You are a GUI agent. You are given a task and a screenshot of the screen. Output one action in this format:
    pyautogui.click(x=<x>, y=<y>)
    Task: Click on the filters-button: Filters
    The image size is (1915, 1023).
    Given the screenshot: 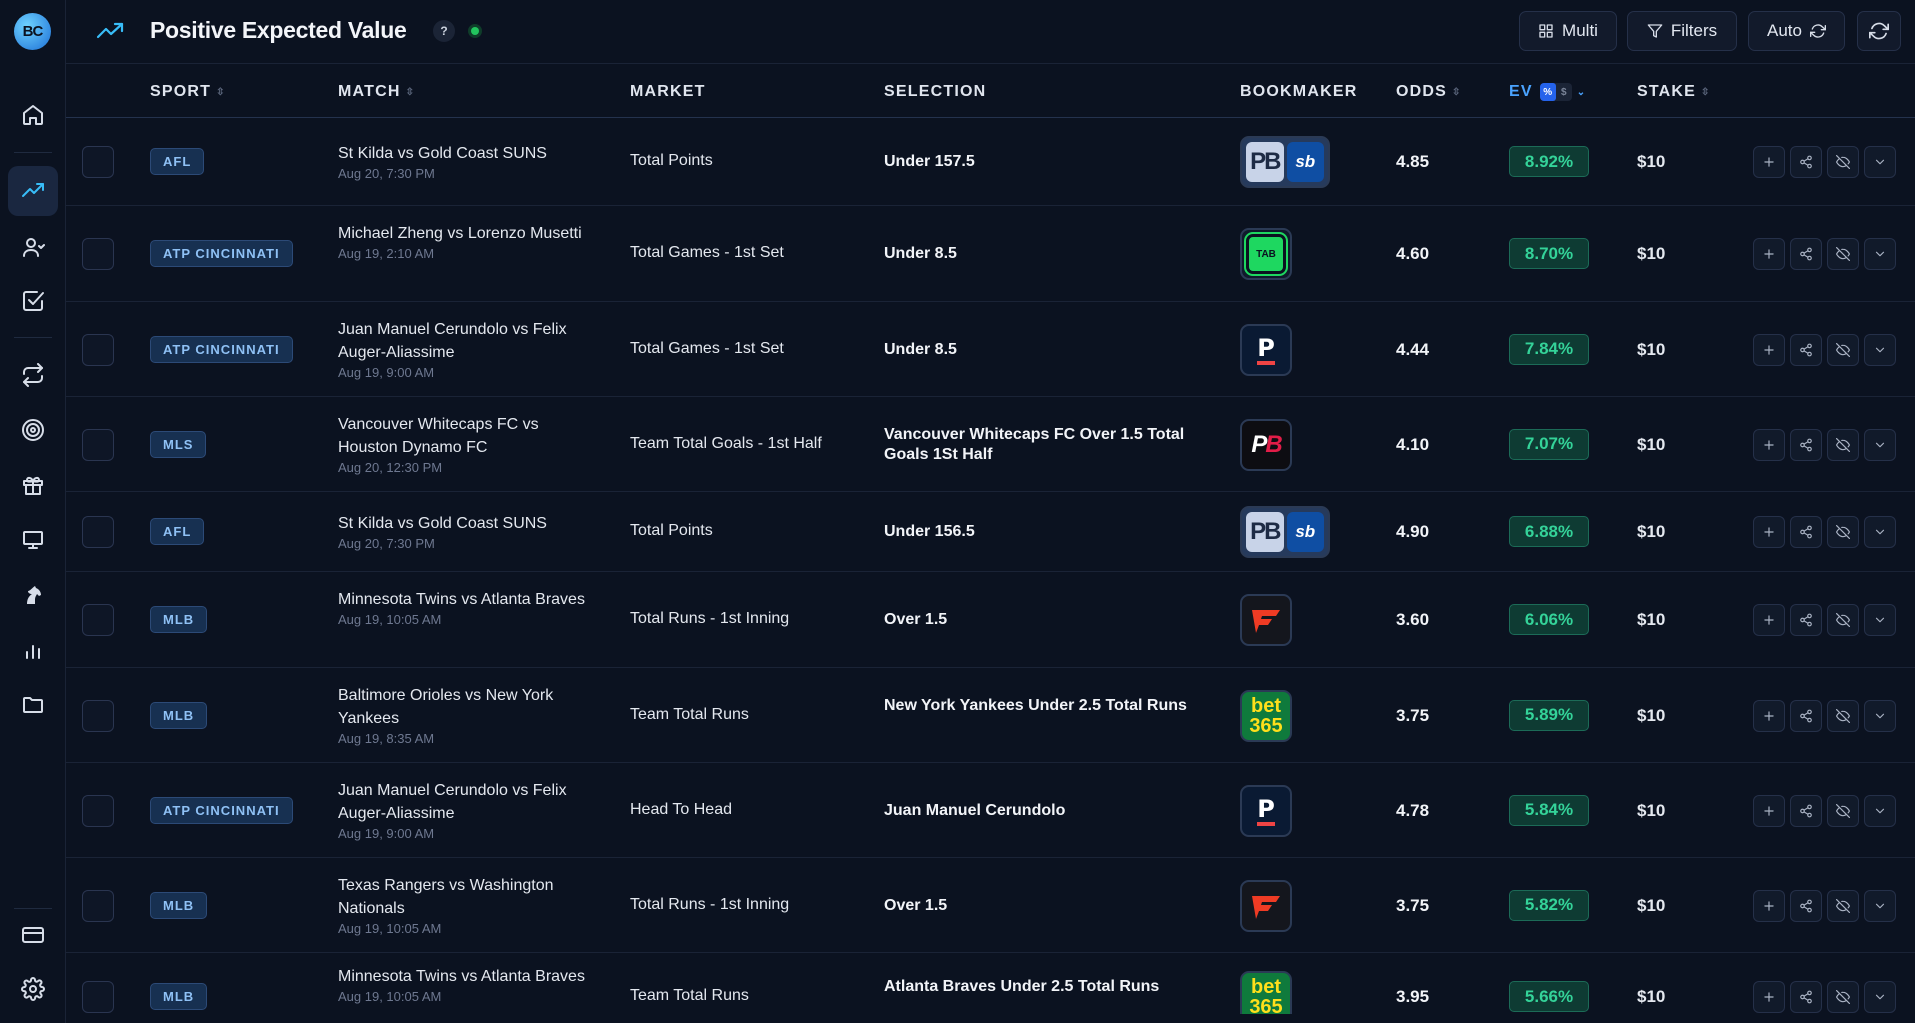 What is the action you would take?
    pyautogui.click(x=1682, y=31)
    